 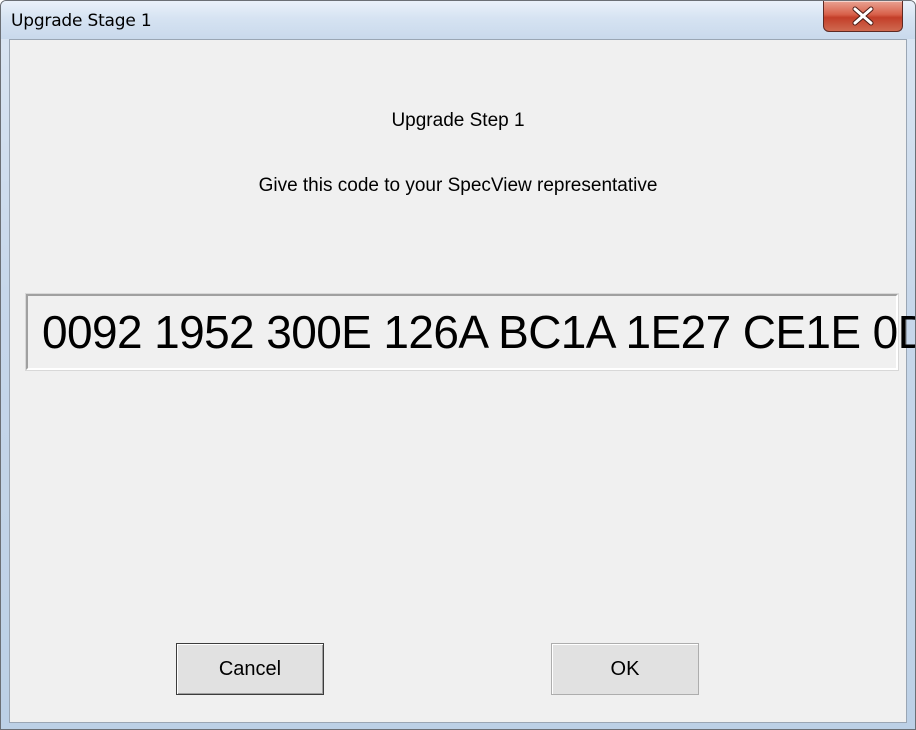 What do you see at coordinates (458, 120) in the screenshot?
I see `step-heading: Upgrade Step 1` at bounding box center [458, 120].